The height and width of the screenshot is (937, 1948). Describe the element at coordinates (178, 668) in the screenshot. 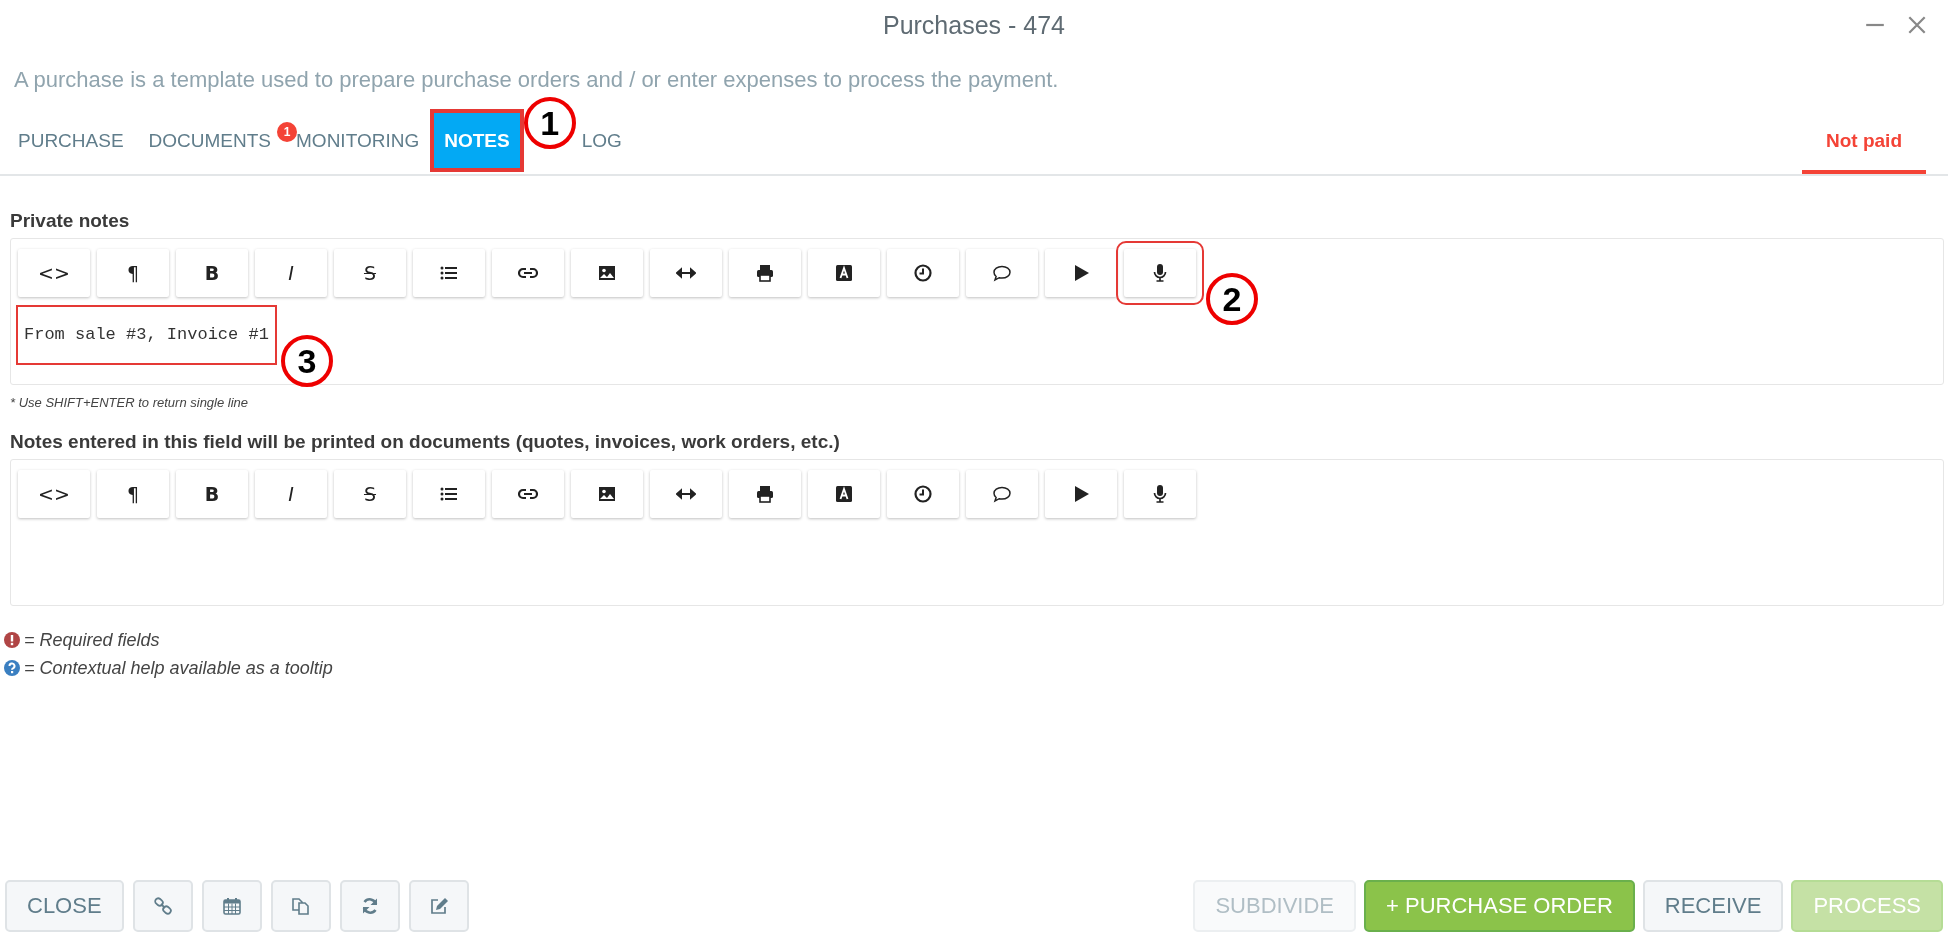

I see `legend-text: = Contextual help available as a tooltip` at that location.